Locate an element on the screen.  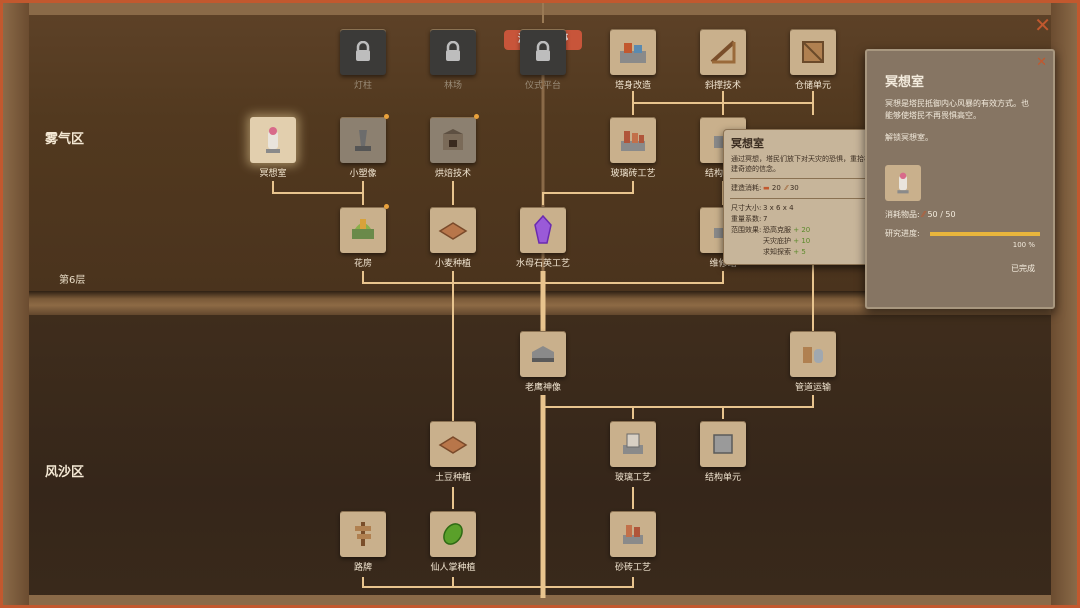
tooltip-description: 通过冥想，塔民们放下对天灾的恐惧，重拾构建奇迹的信念。 is located at coordinates (801, 164).